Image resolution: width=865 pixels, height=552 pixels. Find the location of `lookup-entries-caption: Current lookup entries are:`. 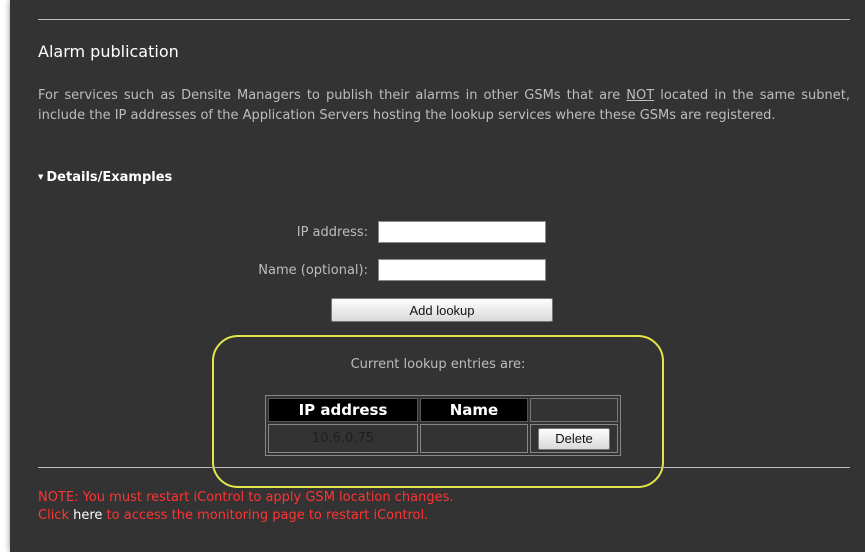

lookup-entries-caption: Current lookup entries are: is located at coordinates (438, 364).